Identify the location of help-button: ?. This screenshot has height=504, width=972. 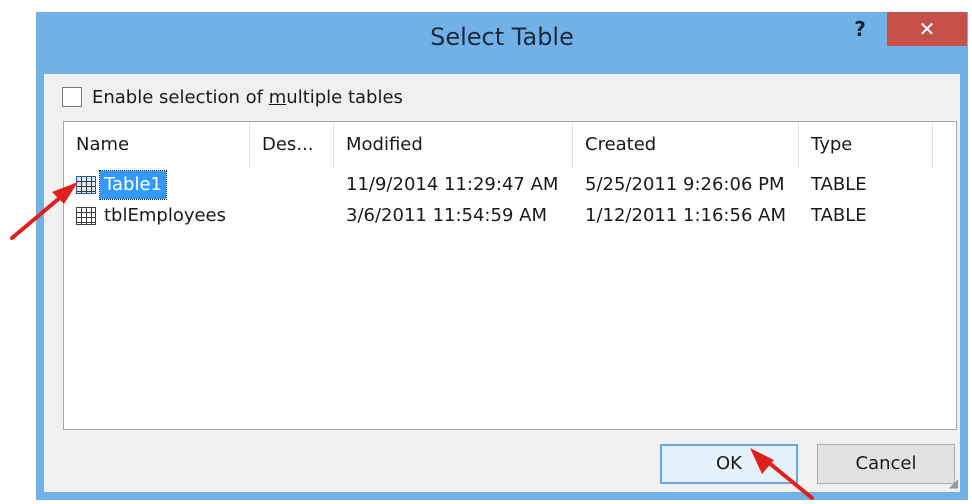
(860, 29).